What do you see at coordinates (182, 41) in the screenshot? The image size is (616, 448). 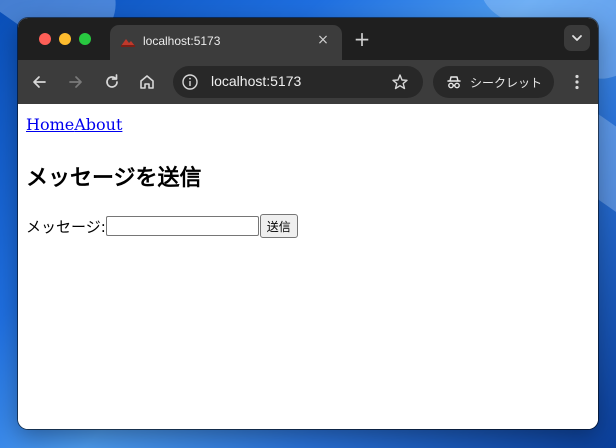 I see `tab-title: localhost:5173` at bounding box center [182, 41].